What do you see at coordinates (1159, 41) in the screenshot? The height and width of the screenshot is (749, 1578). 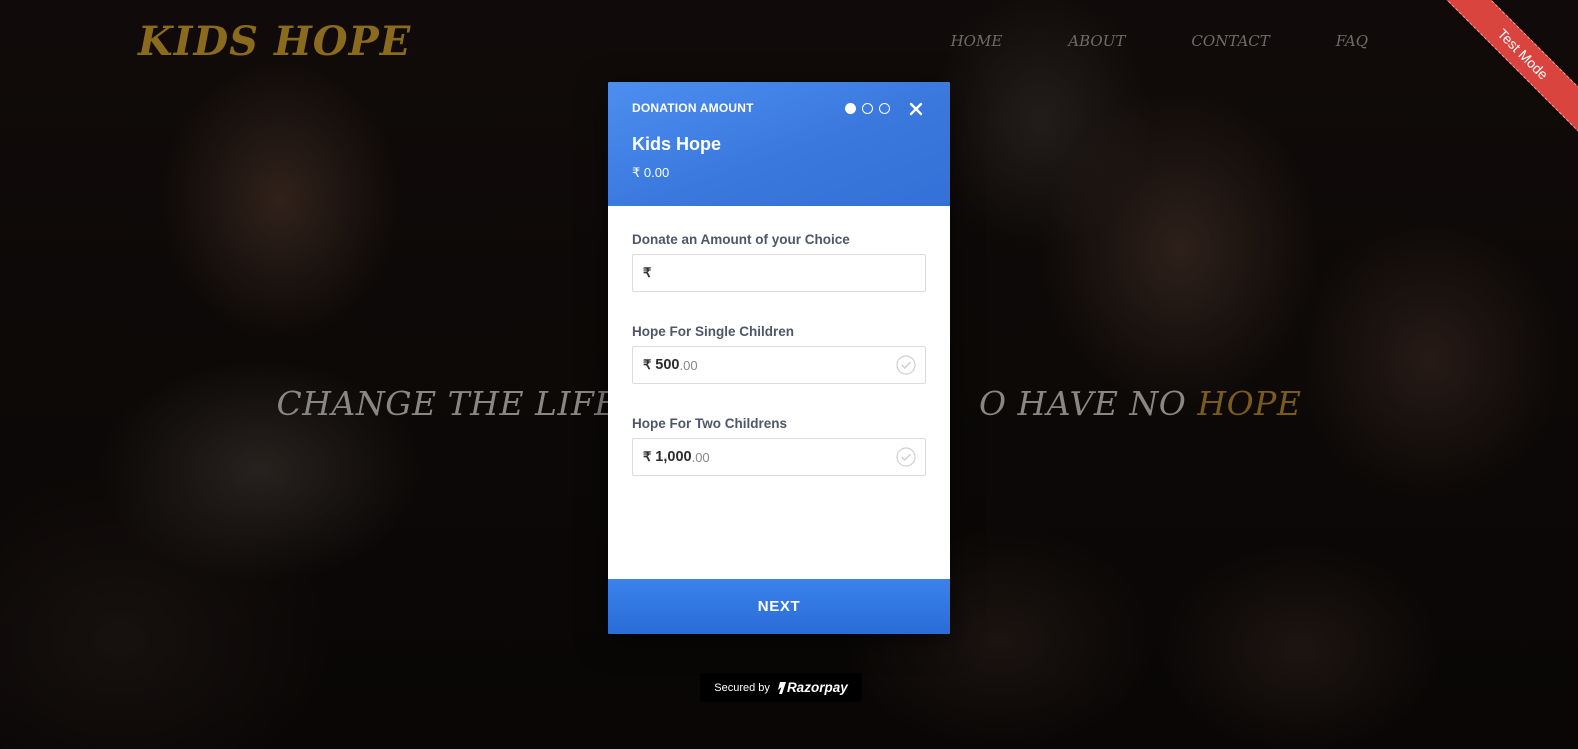 I see `top-nav: HOME ABOUT CONTACT FAQ` at bounding box center [1159, 41].